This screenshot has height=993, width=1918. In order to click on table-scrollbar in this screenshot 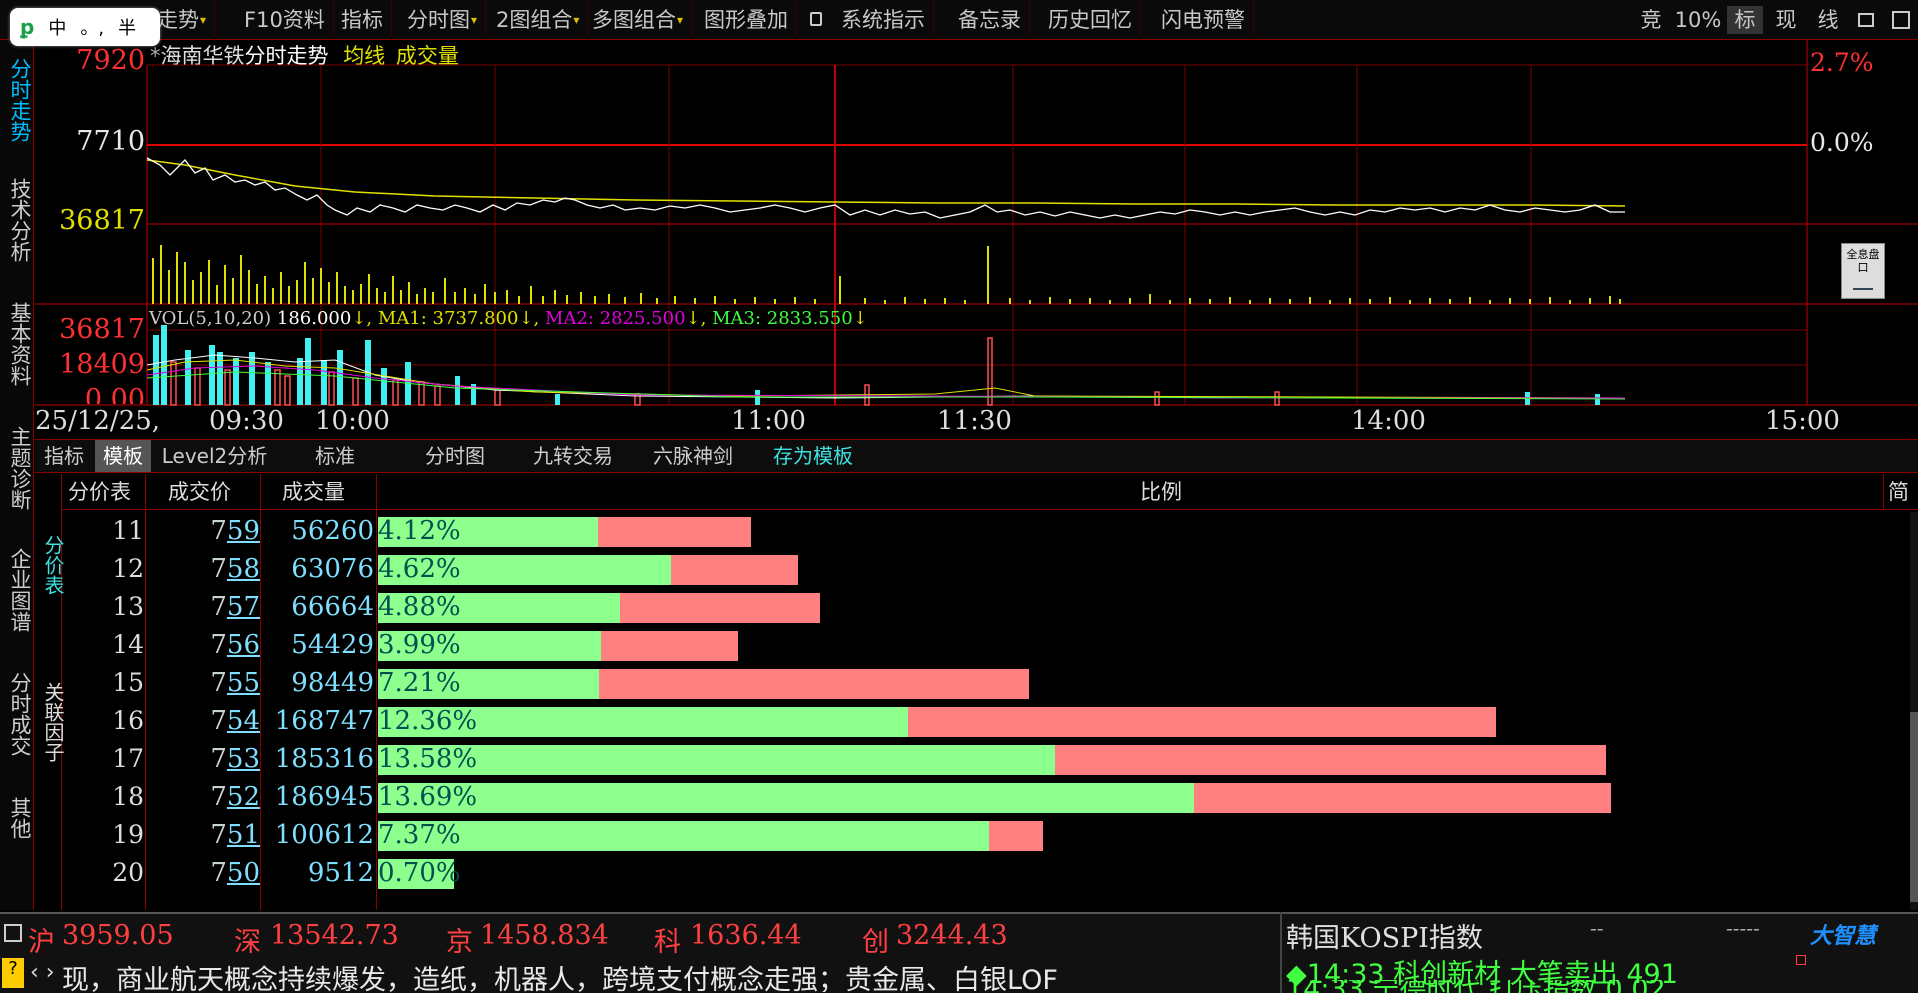, I will do `click(1914, 711)`.